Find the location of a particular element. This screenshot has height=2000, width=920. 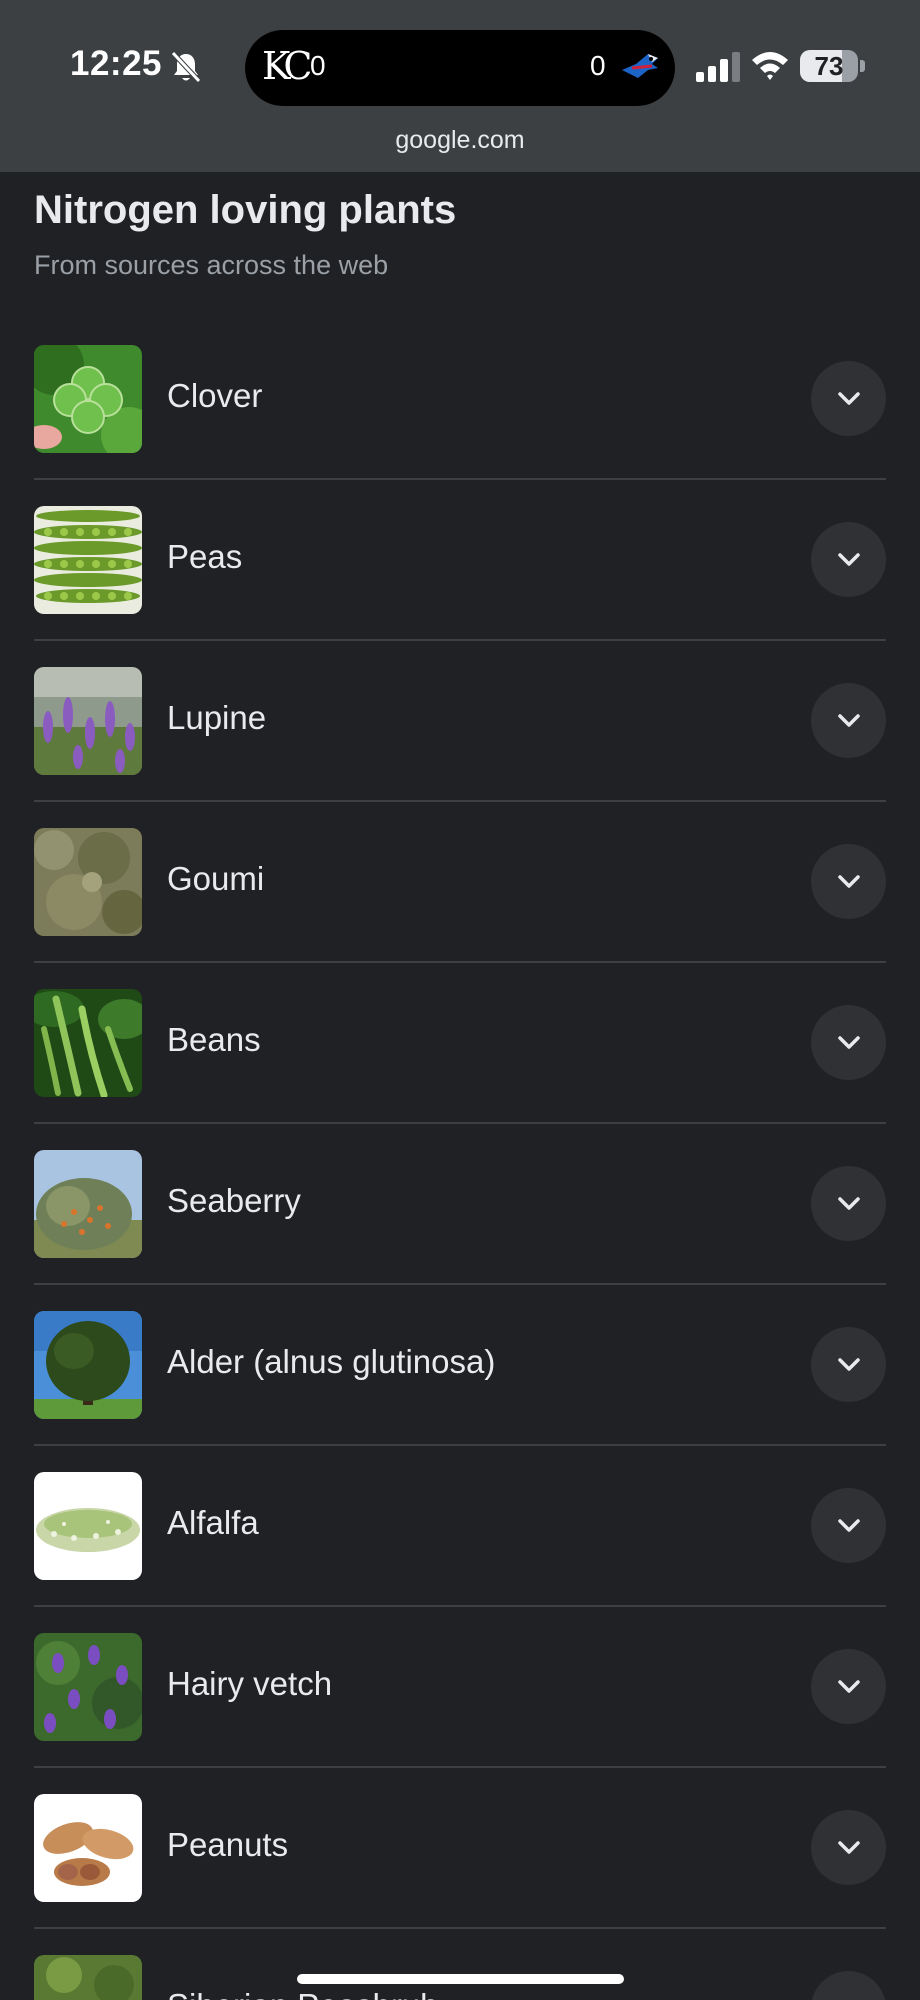

item-label: Siberian Peashrub is located at coordinates (303, 1993).